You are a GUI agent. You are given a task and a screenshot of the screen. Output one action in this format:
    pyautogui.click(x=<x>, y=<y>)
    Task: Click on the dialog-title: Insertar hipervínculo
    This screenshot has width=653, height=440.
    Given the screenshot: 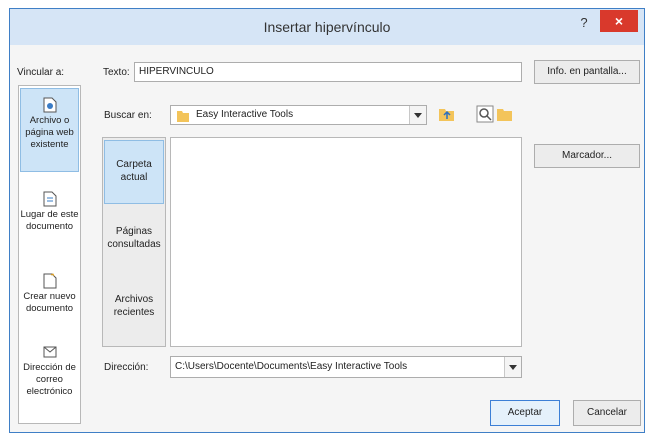 What is the action you would take?
    pyautogui.click(x=327, y=27)
    